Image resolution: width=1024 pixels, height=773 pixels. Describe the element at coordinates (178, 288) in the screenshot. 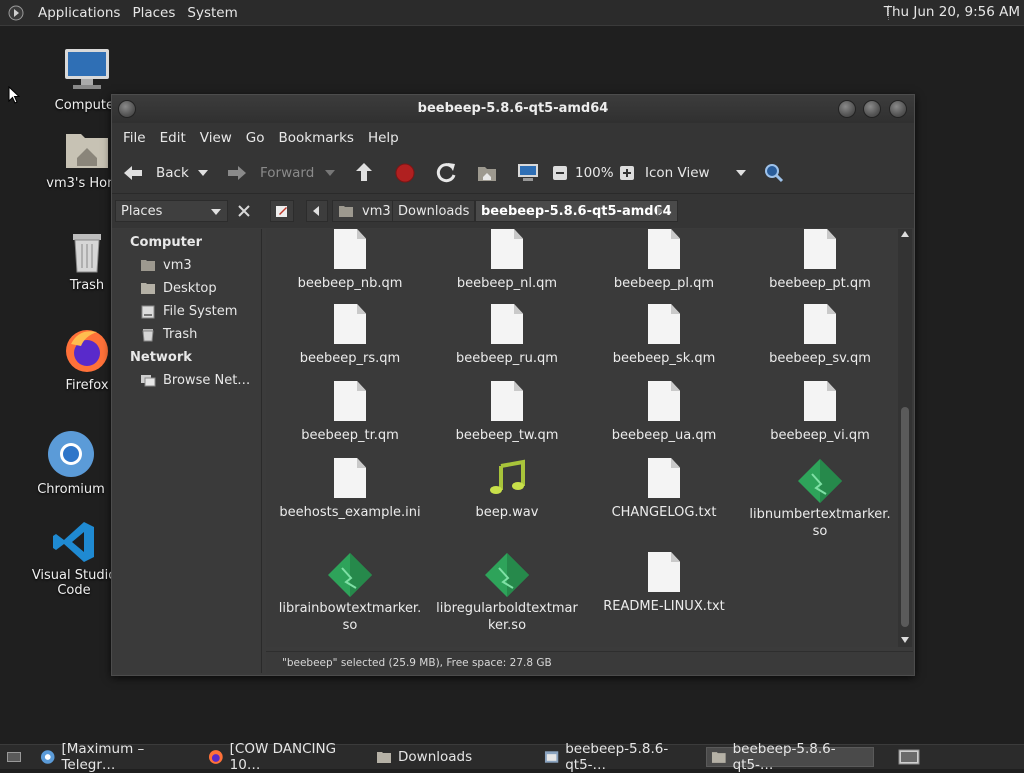

I see `sidebar-item-desktop: Desktop` at that location.